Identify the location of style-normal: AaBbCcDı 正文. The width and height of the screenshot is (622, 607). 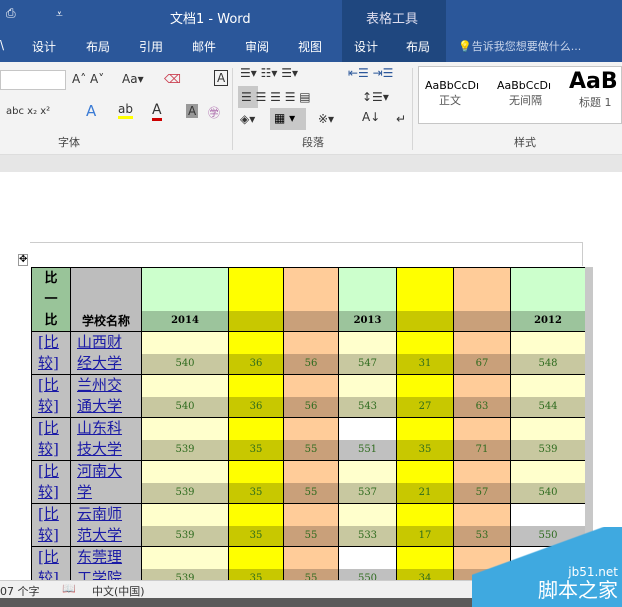
(452, 93).